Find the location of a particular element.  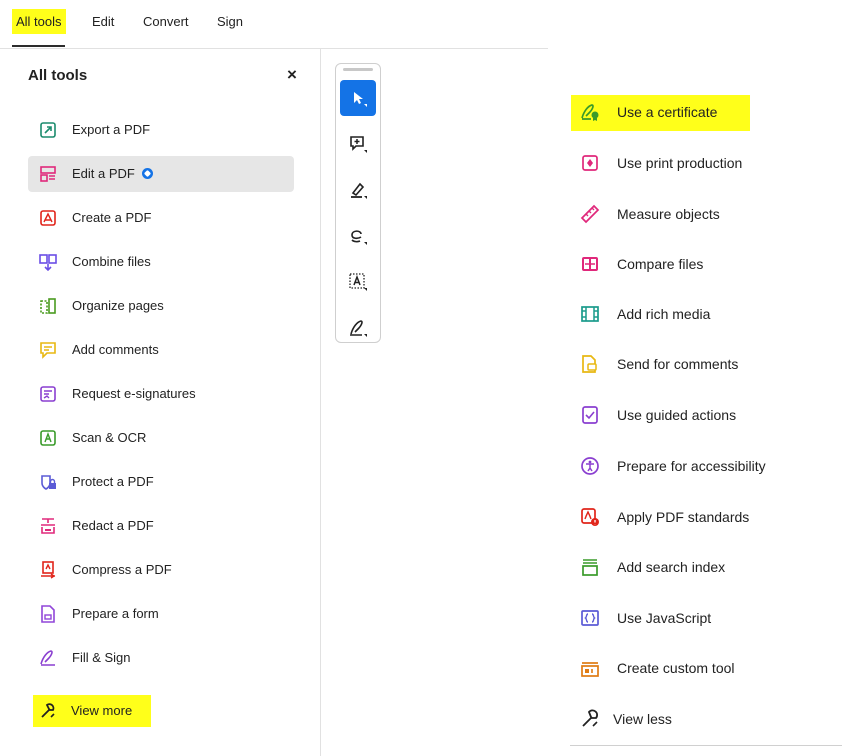

tool-add-rich-media: Add rich media is located at coordinates (701, 315).